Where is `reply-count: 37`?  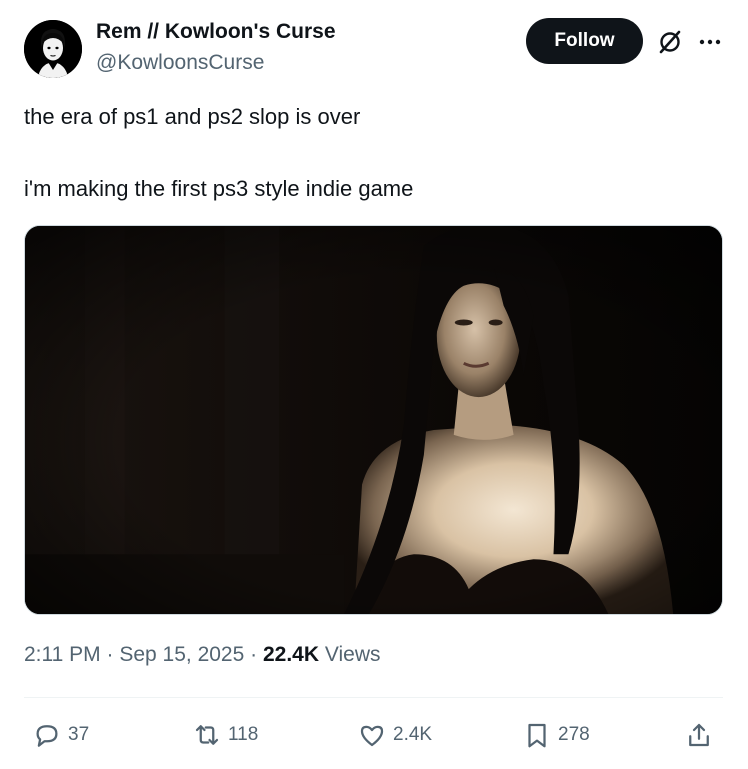 reply-count: 37 is located at coordinates (79, 734).